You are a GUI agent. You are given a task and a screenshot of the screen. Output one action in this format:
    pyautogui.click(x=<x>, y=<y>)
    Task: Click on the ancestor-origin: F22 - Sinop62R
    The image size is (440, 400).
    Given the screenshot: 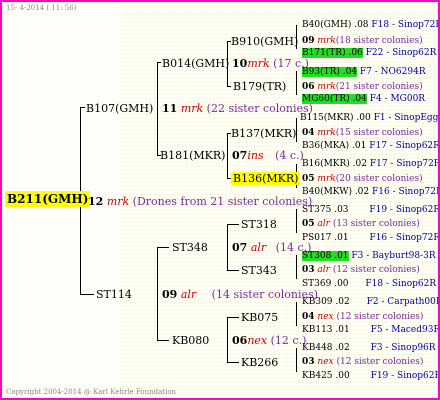 What is the action you would take?
    pyautogui.click(x=401, y=53)
    